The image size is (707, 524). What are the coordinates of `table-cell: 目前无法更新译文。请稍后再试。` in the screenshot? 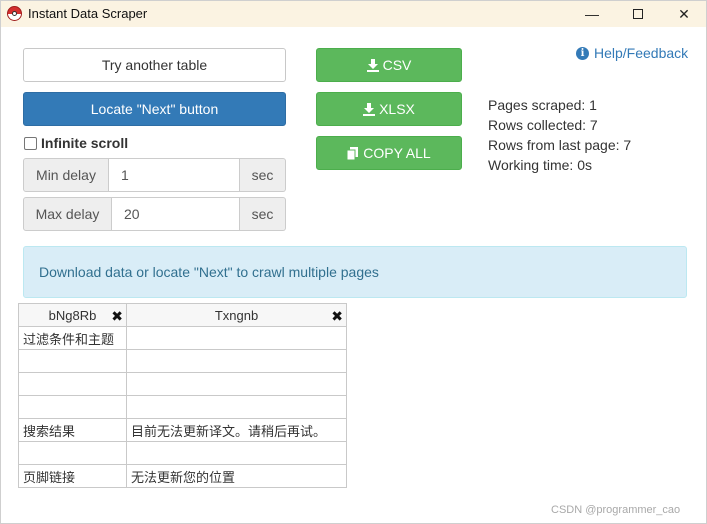 It's located at (236, 430).